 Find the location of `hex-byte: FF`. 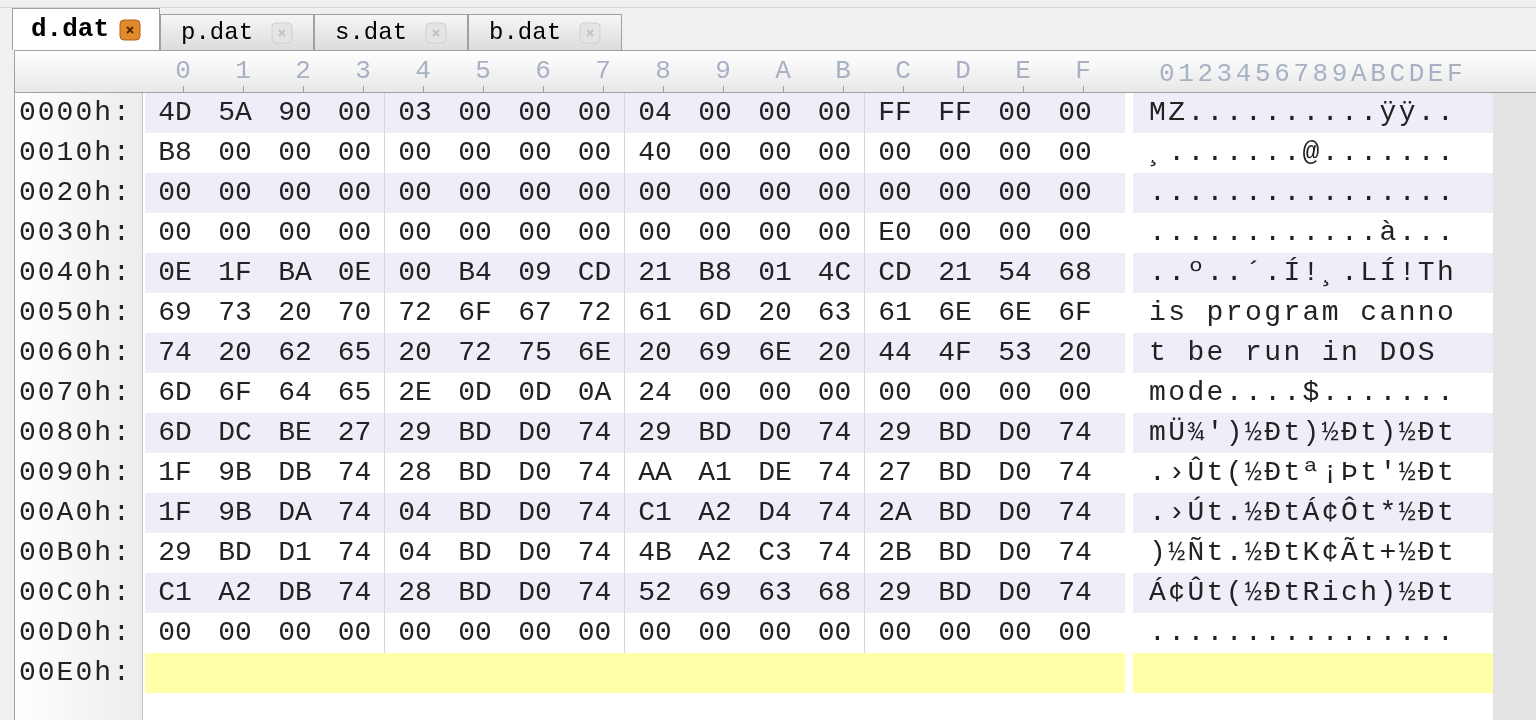

hex-byte: FF is located at coordinates (955, 113).